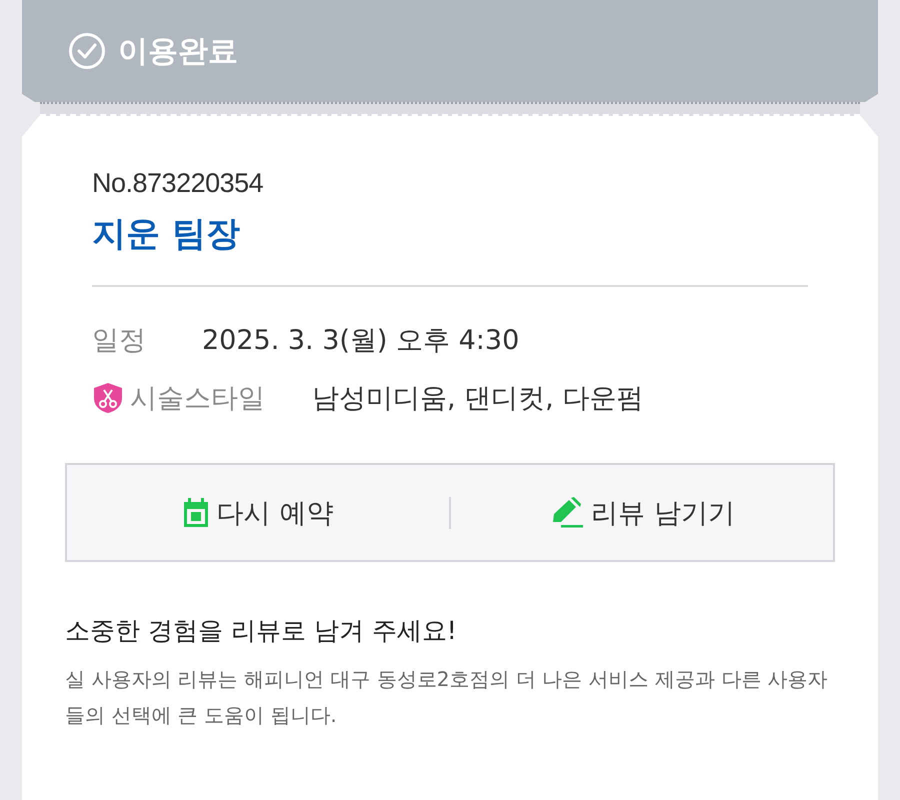  I want to click on review-heading: 소중한 경험을 리뷰로 남겨 주세요!, so click(261, 631).